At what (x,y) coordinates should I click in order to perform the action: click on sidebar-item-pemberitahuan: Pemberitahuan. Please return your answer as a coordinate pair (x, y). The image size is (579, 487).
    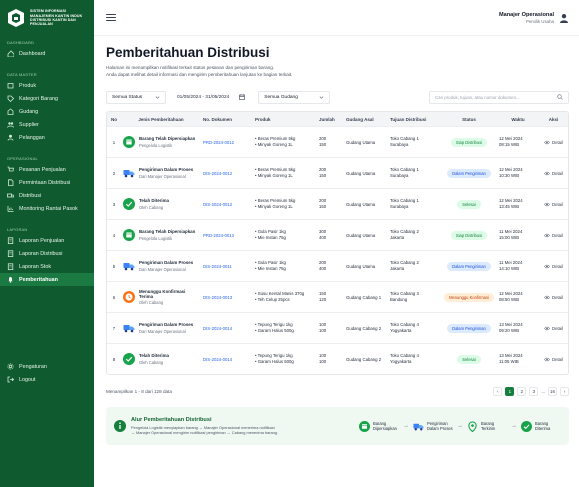
    Looking at the image, I should click on (47, 279).